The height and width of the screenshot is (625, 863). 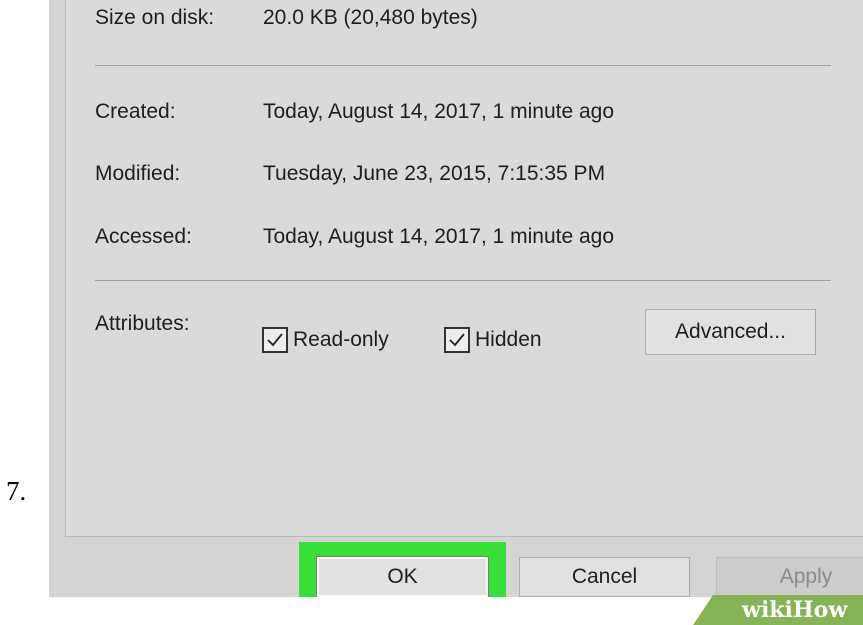 What do you see at coordinates (341, 339) in the screenshot?
I see `read-only-label: Read-only` at bounding box center [341, 339].